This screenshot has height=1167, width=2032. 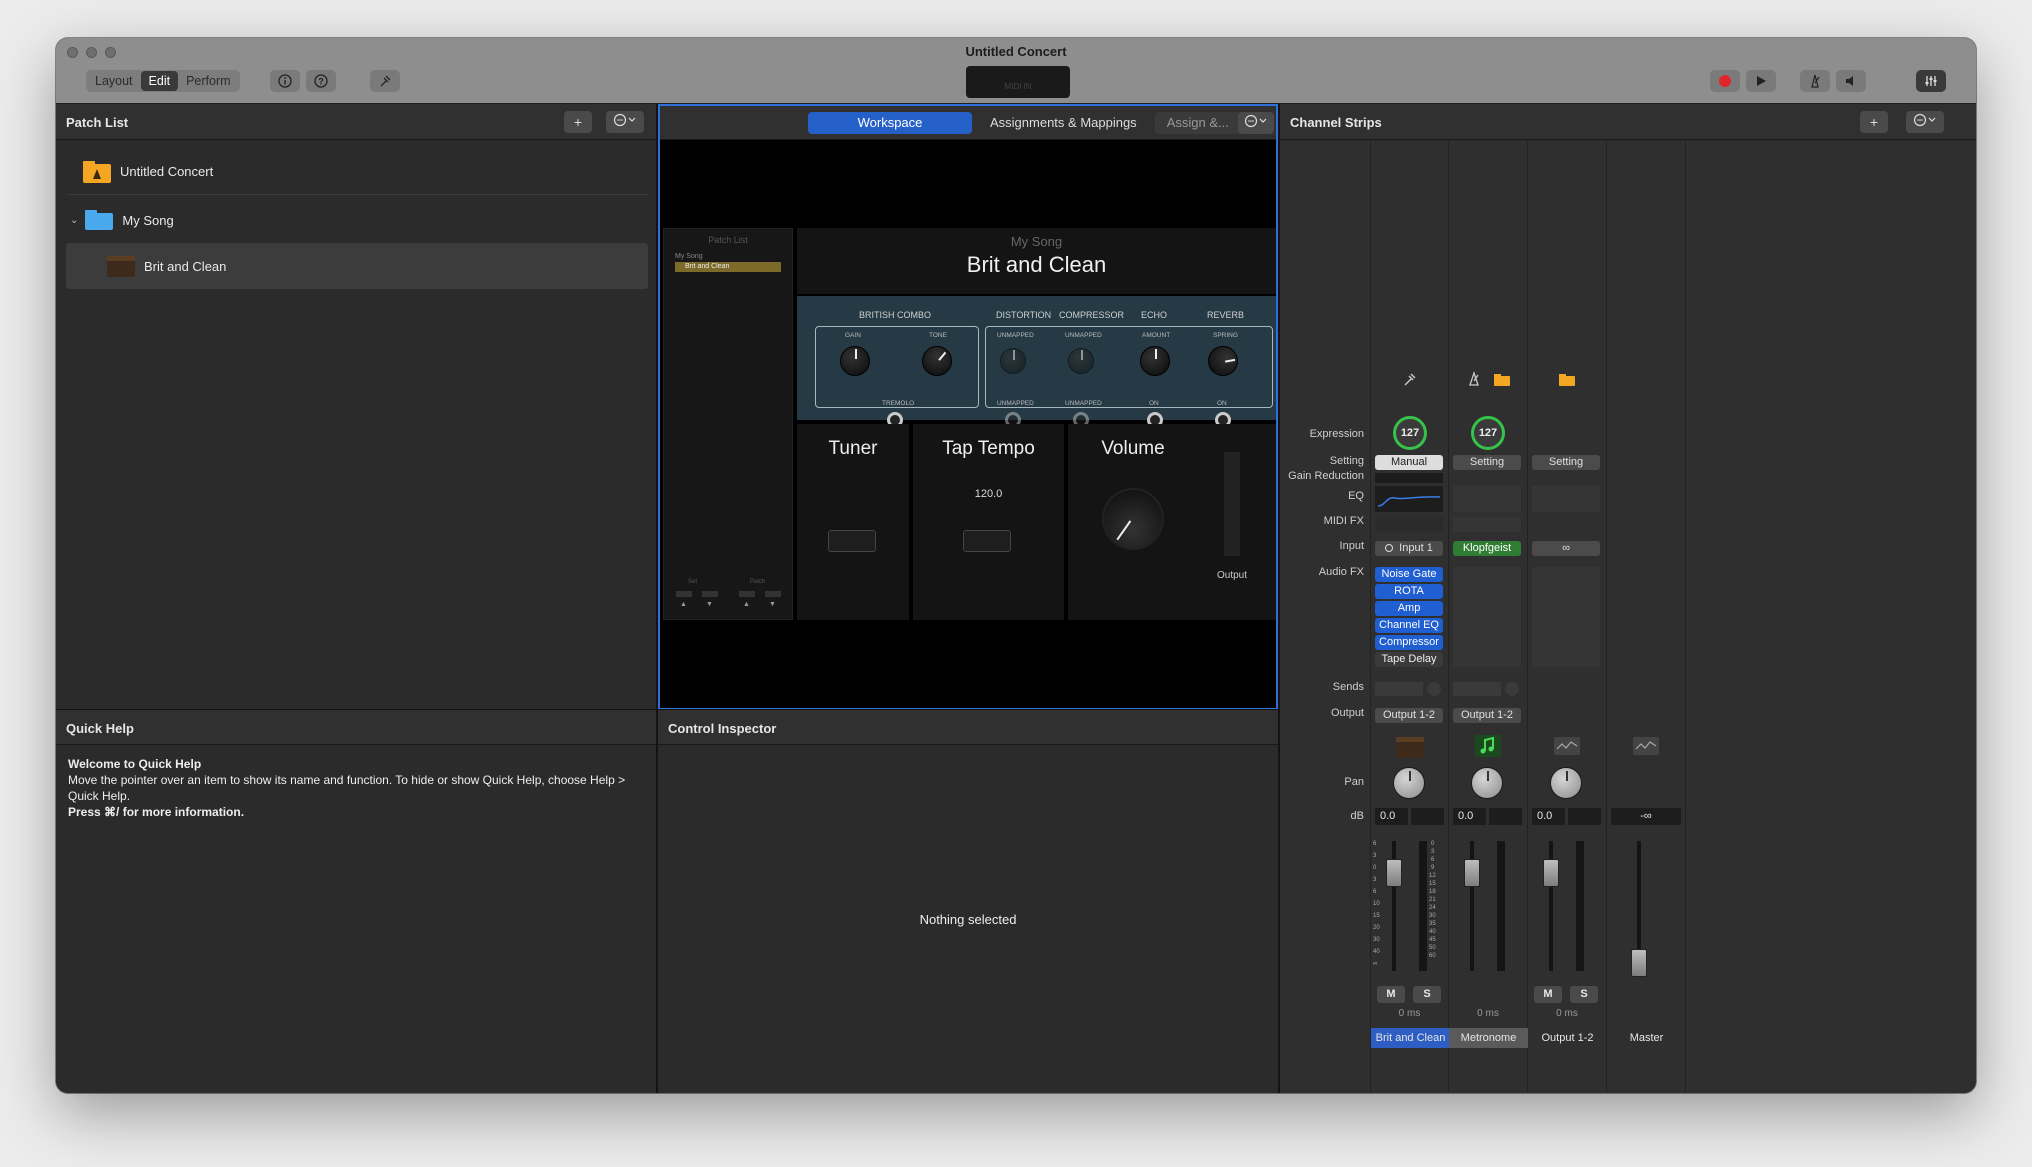 I want to click on mode-edit: Edit, so click(x=159, y=81).